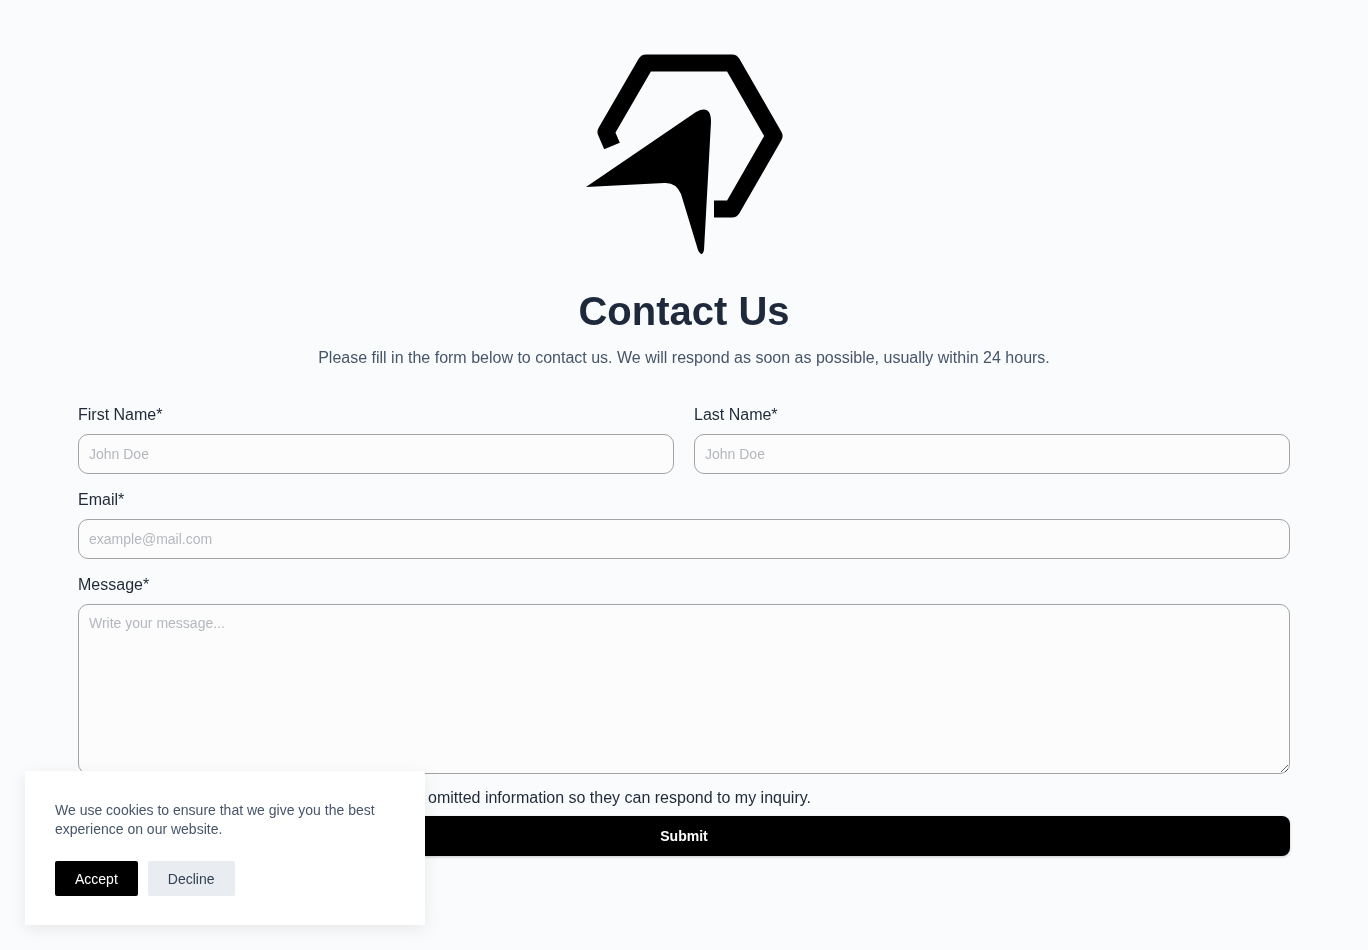 Image resolution: width=1368 pixels, height=950 pixels. Describe the element at coordinates (684, 539) in the screenshot. I see `input-field: example@mail.com` at that location.